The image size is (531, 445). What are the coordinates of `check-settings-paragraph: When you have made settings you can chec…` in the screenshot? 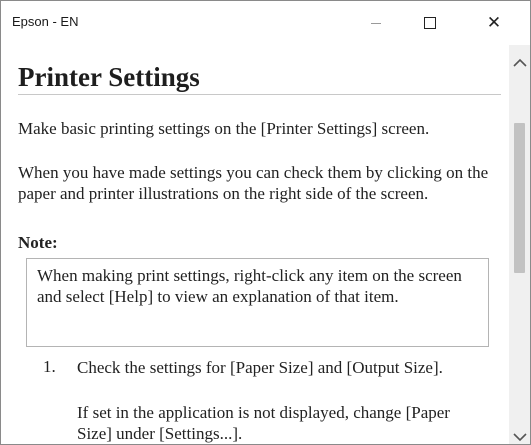 It's located at (253, 183).